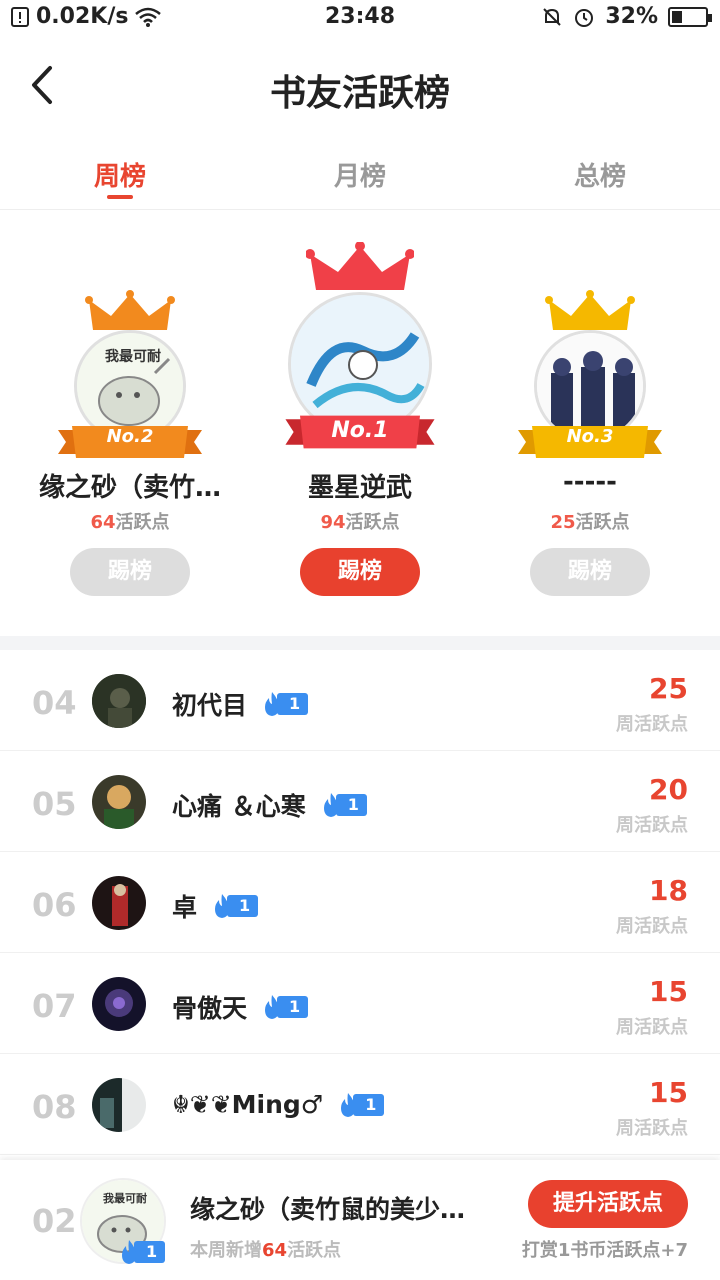  Describe the element at coordinates (552, 16) in the screenshot. I see `mute-bell-icon` at that location.